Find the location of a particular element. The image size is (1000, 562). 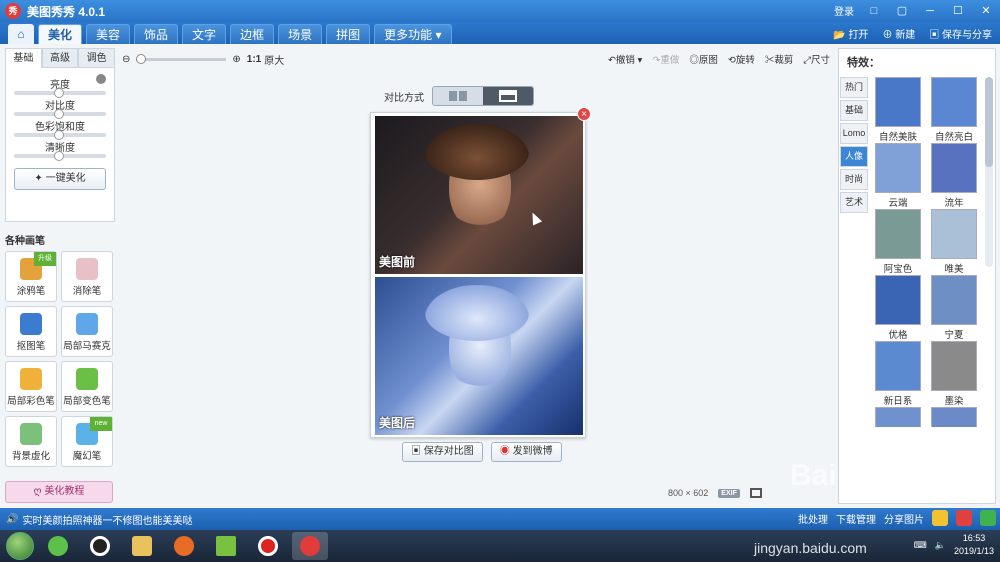

category-portrait: 人像 is located at coordinates (854, 156).